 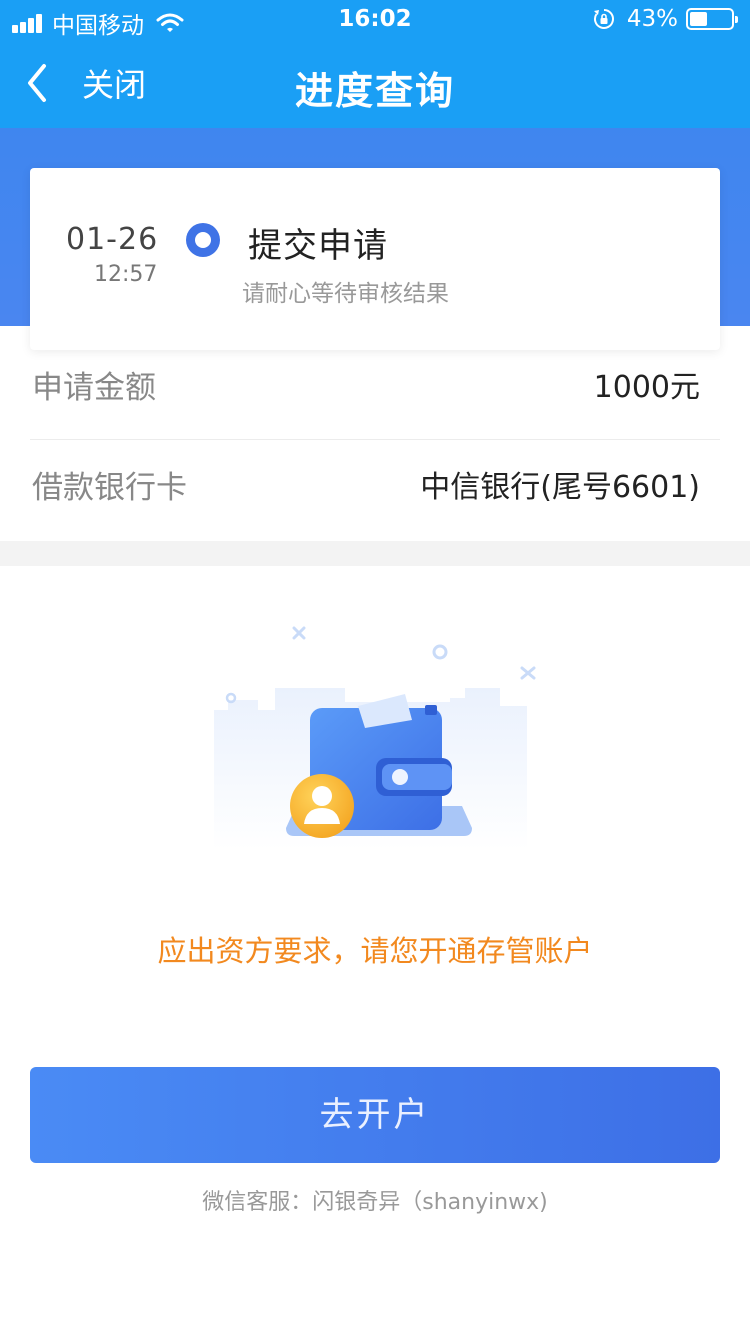 What do you see at coordinates (603, 19) in the screenshot?
I see `rotation-lock-icon` at bounding box center [603, 19].